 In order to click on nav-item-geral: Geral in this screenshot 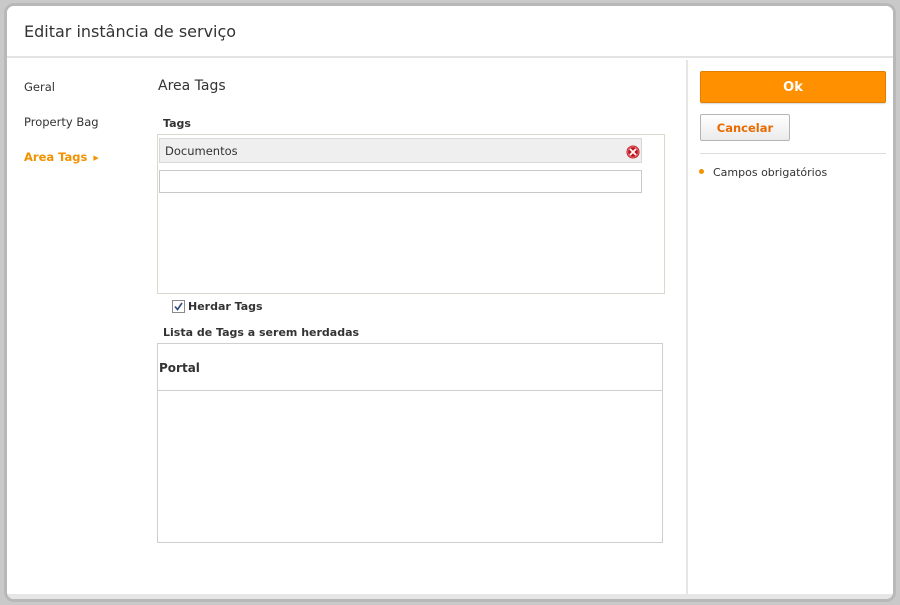, I will do `click(39, 87)`.